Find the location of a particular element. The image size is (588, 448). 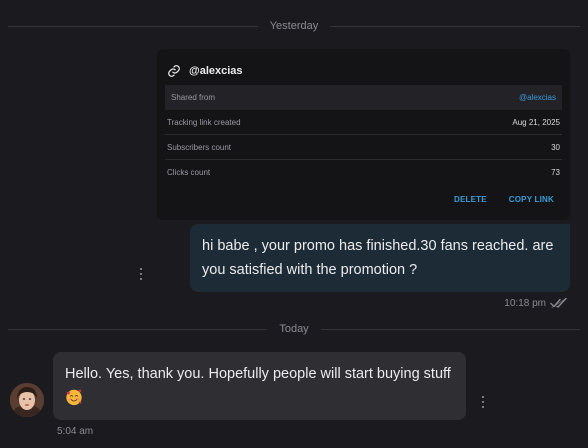

link-icon is located at coordinates (174, 71).